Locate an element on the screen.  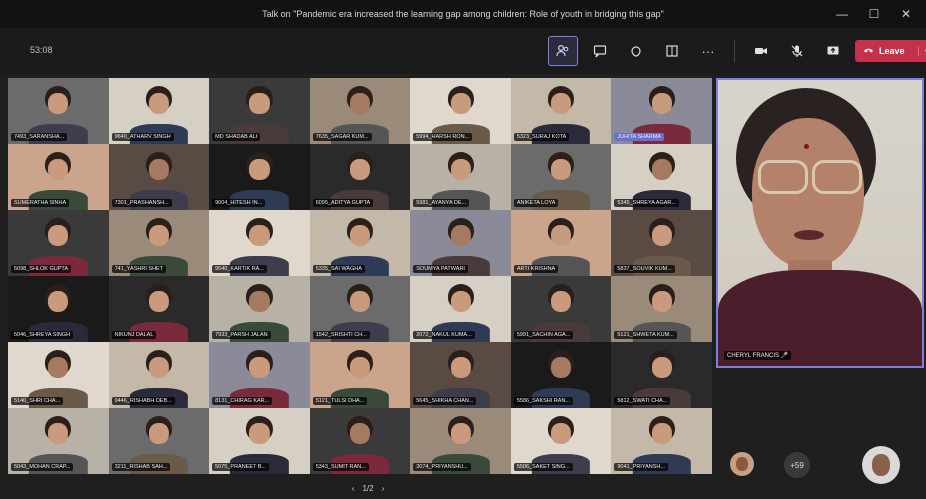
participant-tile: 5323_SURAJ KOTA is located at coordinates (561, 111).